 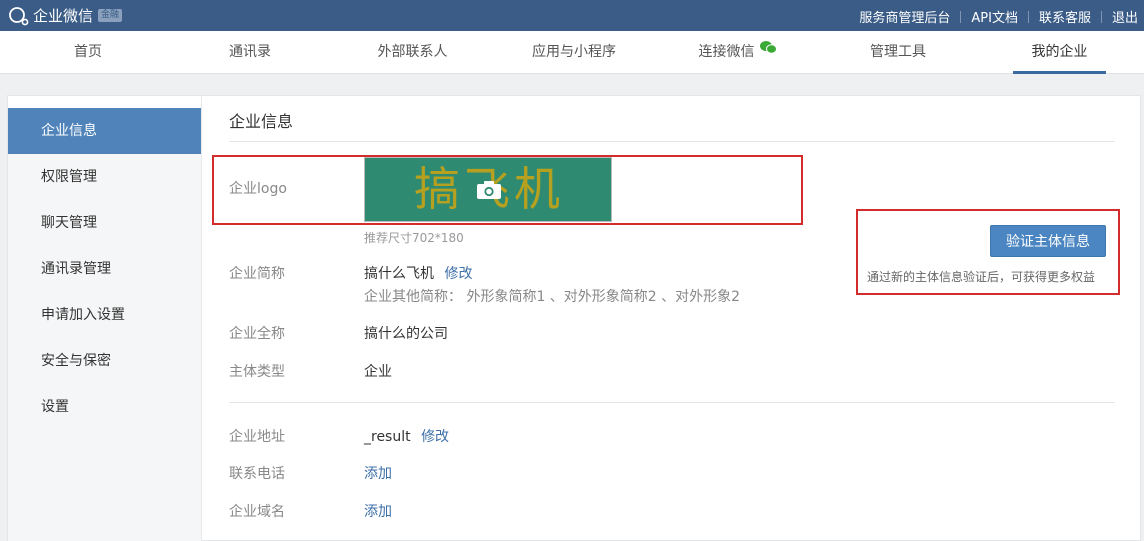 I want to click on sidebar-item-enterprise-info: 企业信息, so click(x=104, y=131).